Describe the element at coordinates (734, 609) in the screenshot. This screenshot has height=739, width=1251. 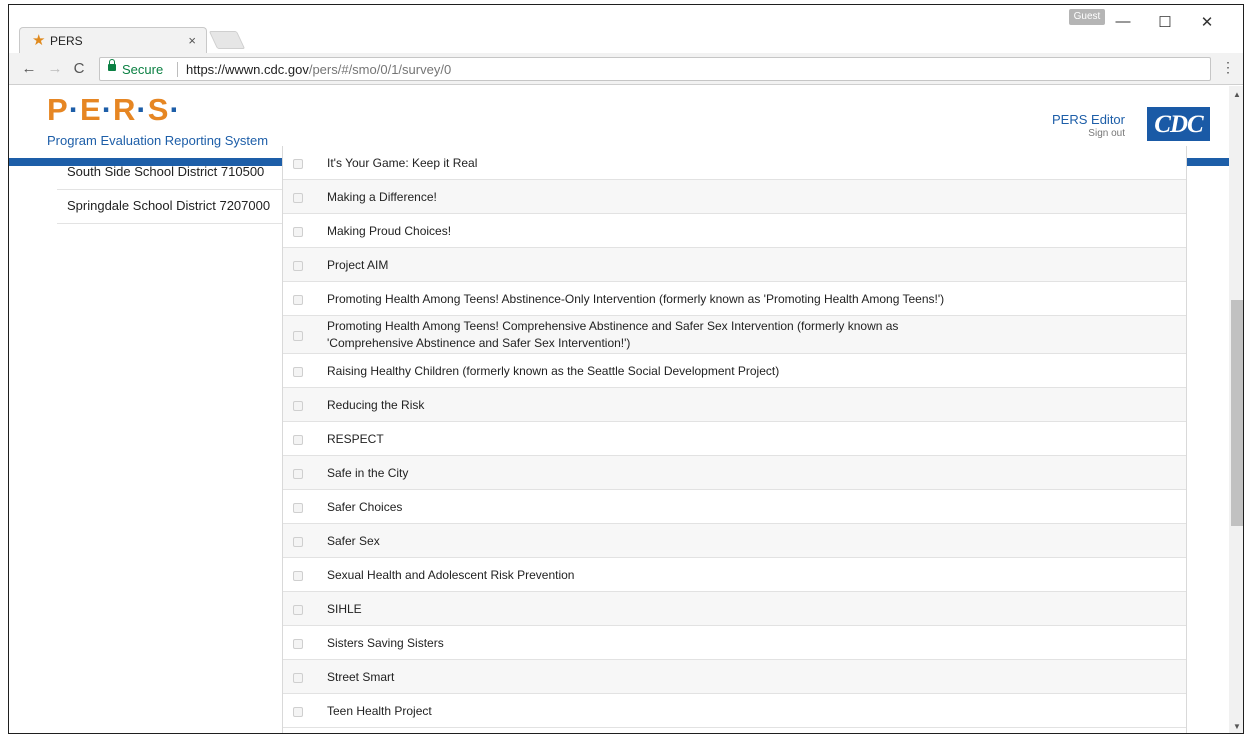
I see `program-row: SIHLE` at that location.